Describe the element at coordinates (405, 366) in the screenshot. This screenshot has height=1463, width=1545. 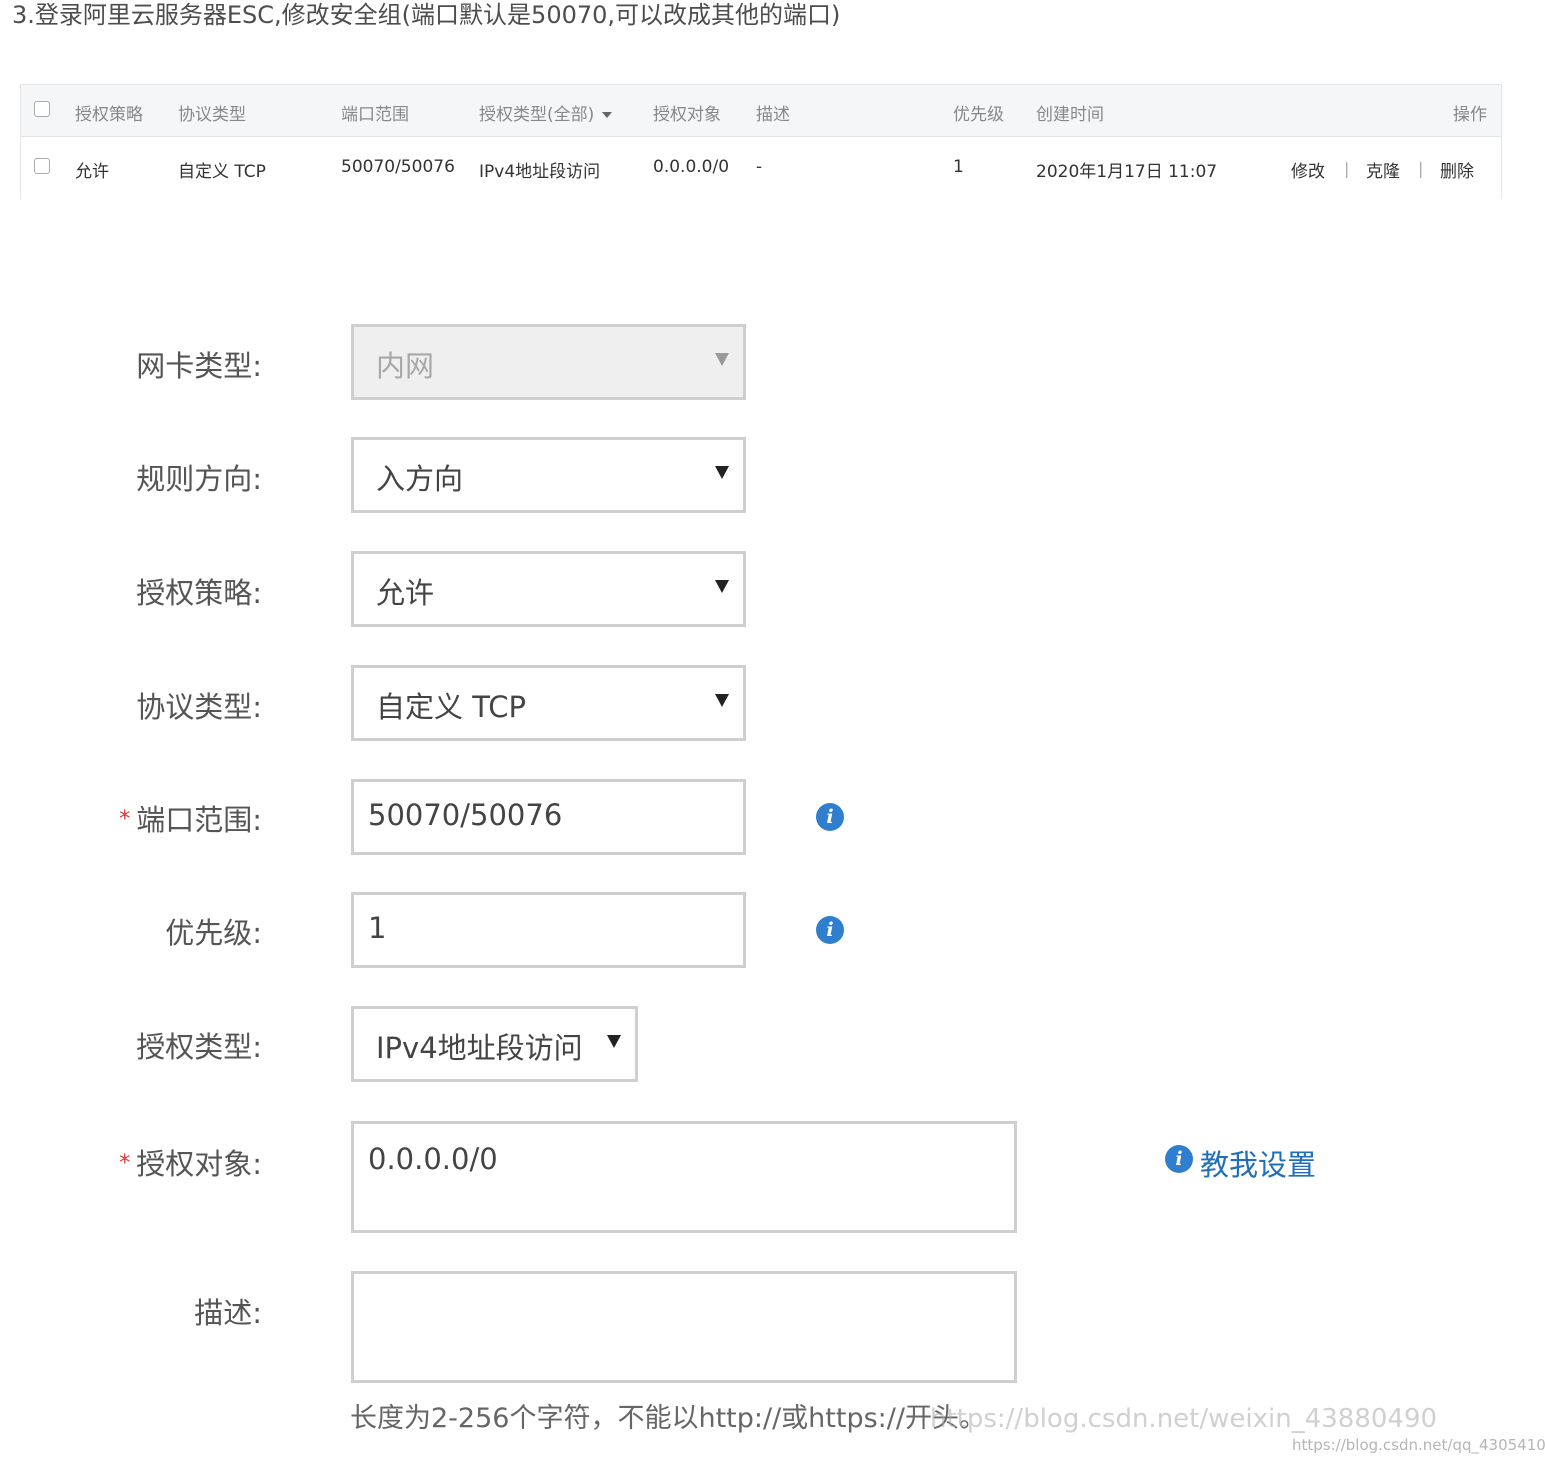
I see `nic-type-value: 内网` at that location.